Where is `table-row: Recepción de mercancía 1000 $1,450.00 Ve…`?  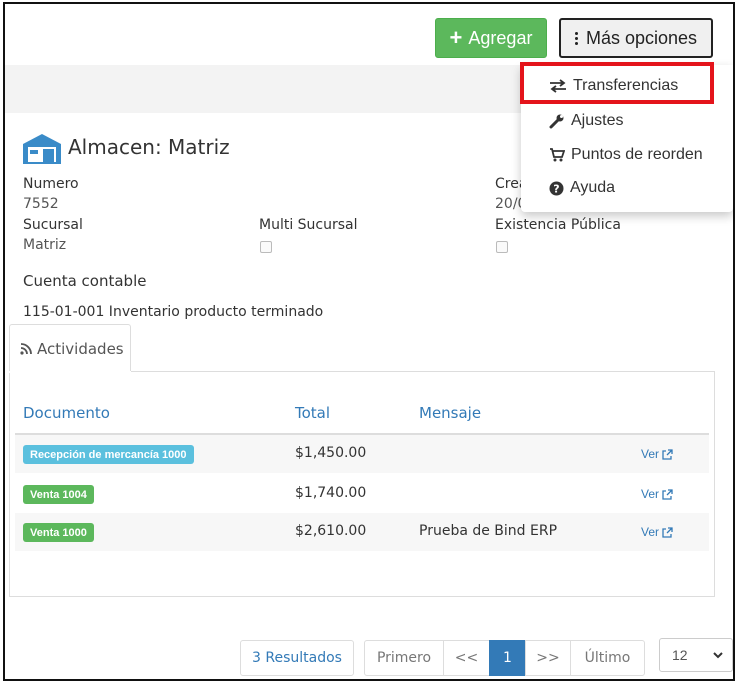
table-row: Recepción de mercancía 1000 $1,450.00 Ve… is located at coordinates (362, 454).